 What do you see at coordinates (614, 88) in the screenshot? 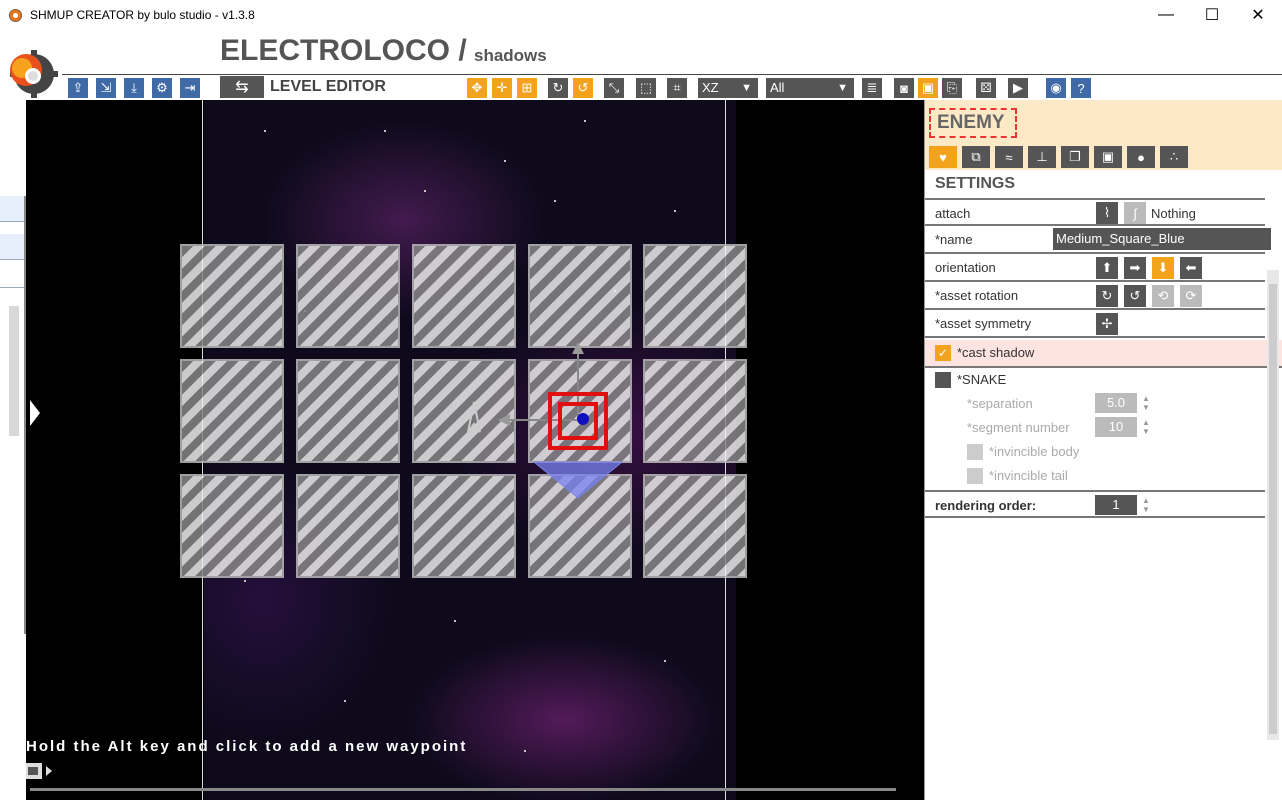
I see `scale-icon: ⤡` at bounding box center [614, 88].